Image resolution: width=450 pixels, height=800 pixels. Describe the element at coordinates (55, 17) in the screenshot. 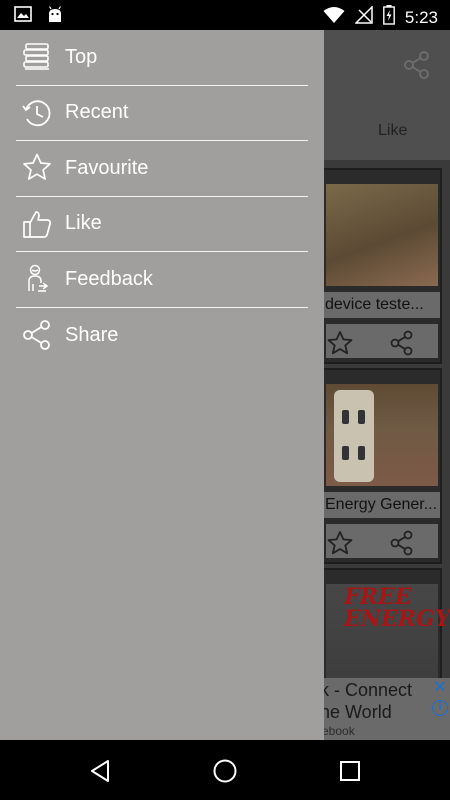

I see `android-icon` at that location.